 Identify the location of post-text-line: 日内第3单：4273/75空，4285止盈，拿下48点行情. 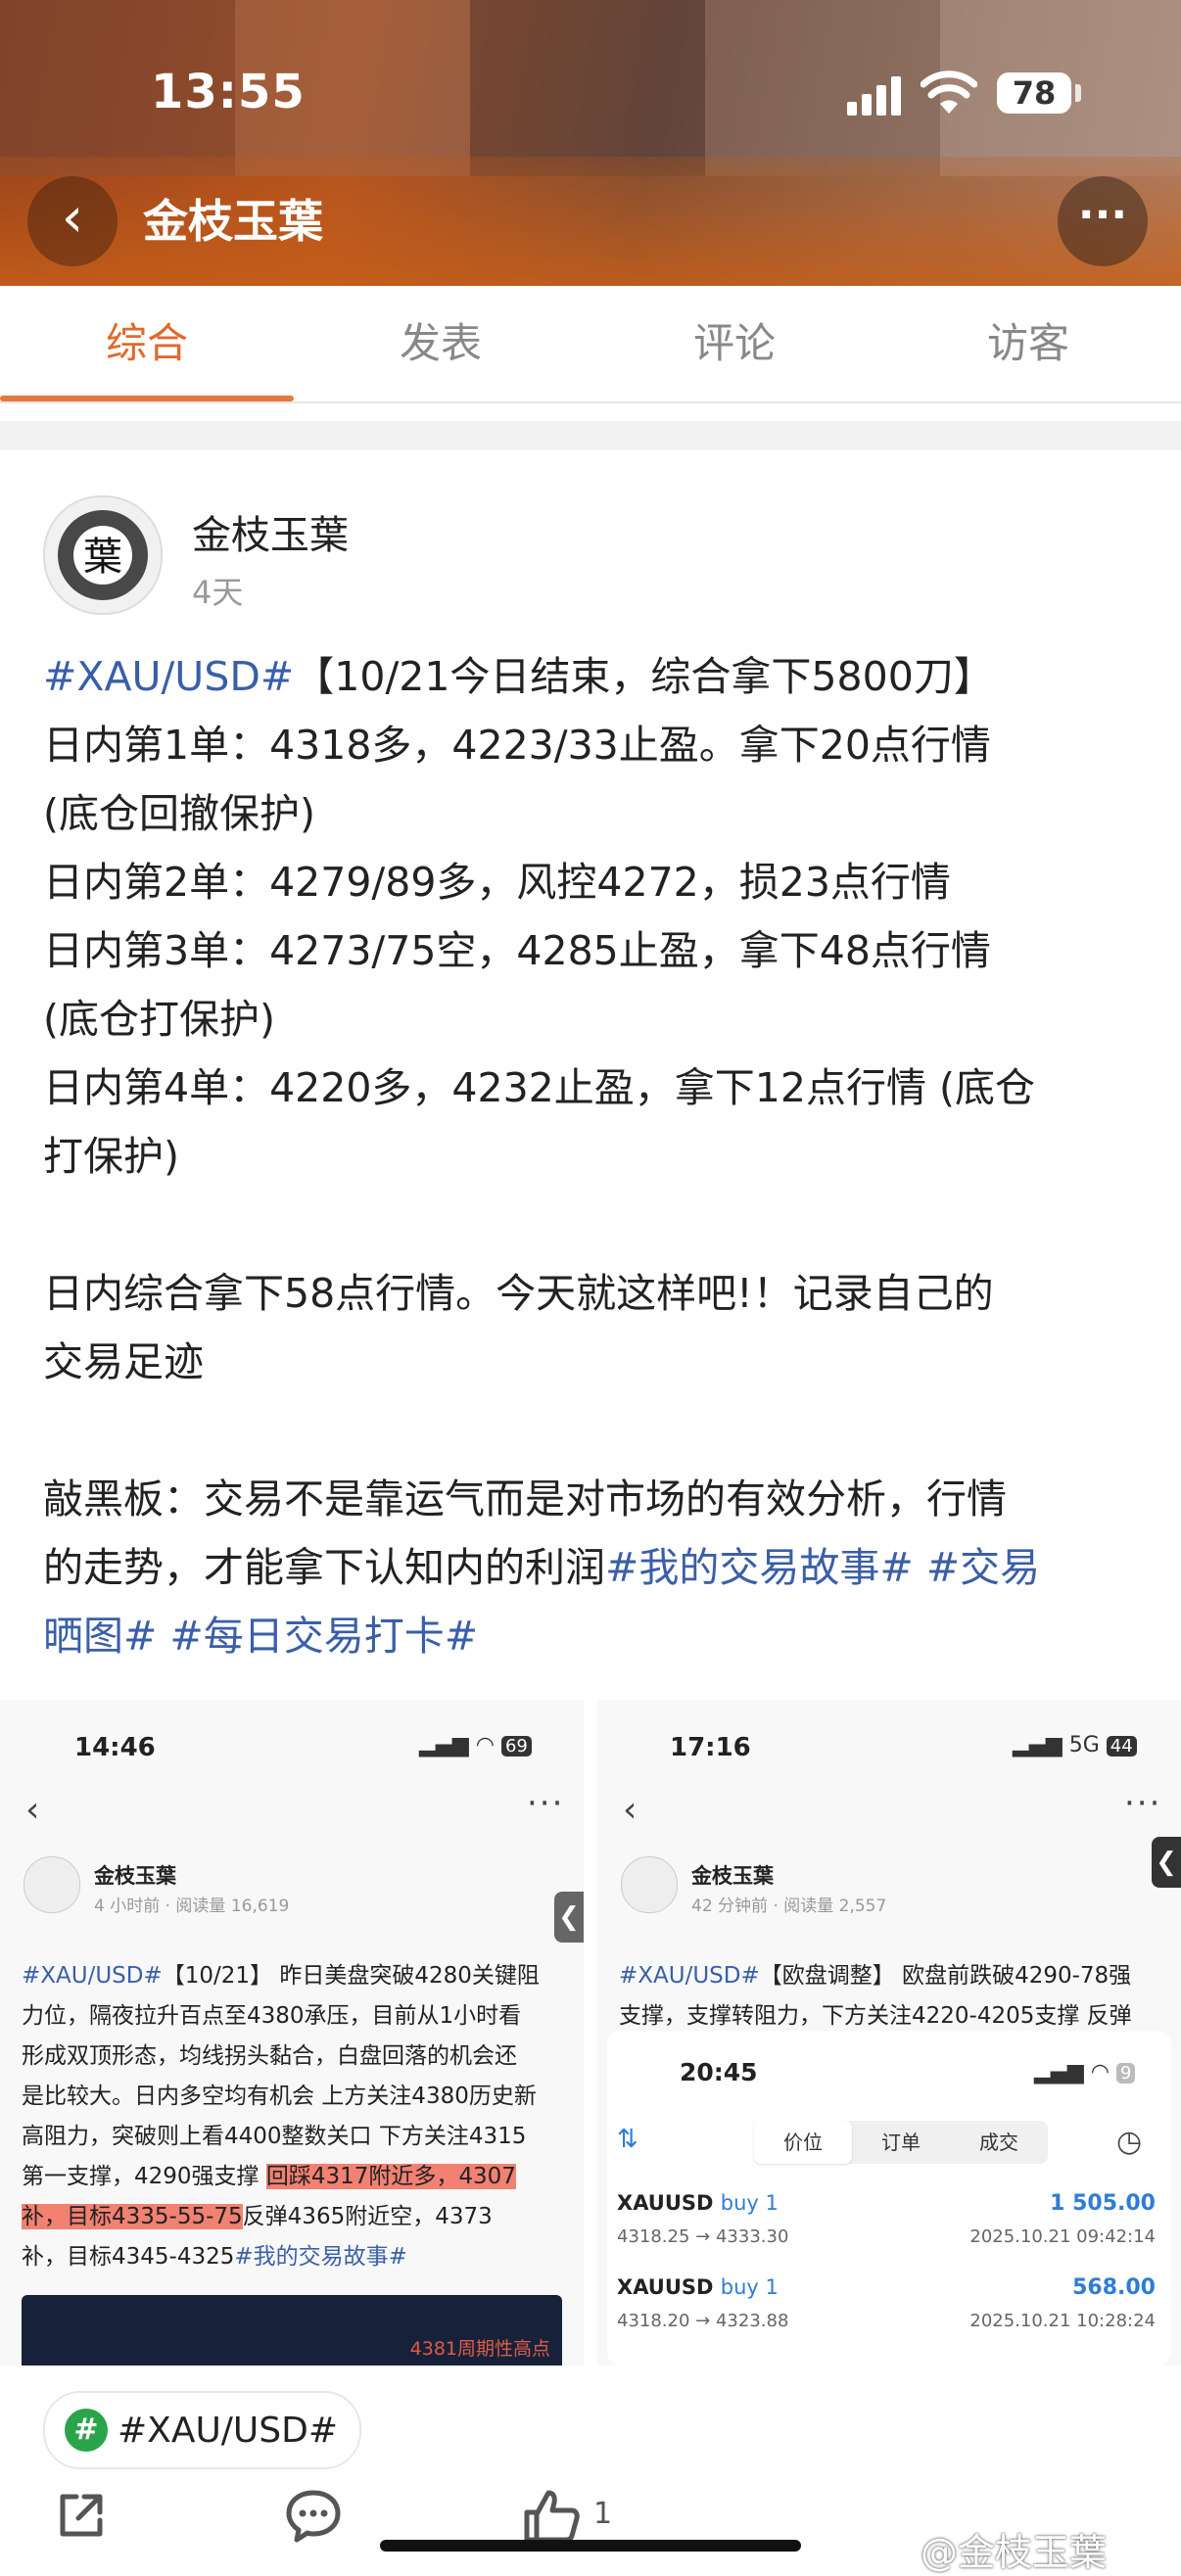
(517, 950).